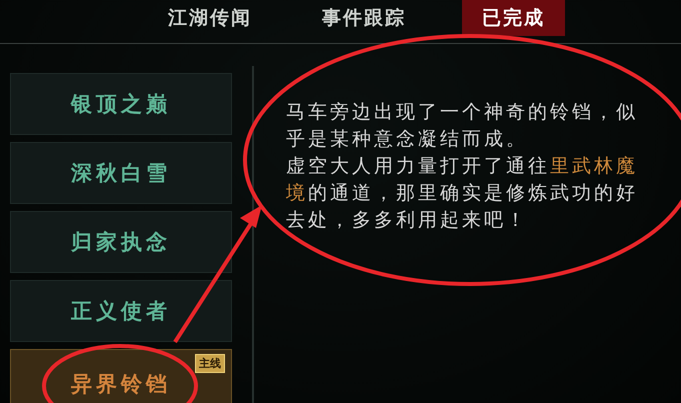 This screenshot has height=403, width=681. What do you see at coordinates (210, 18) in the screenshot?
I see `tab: 江湖传闻` at bounding box center [210, 18].